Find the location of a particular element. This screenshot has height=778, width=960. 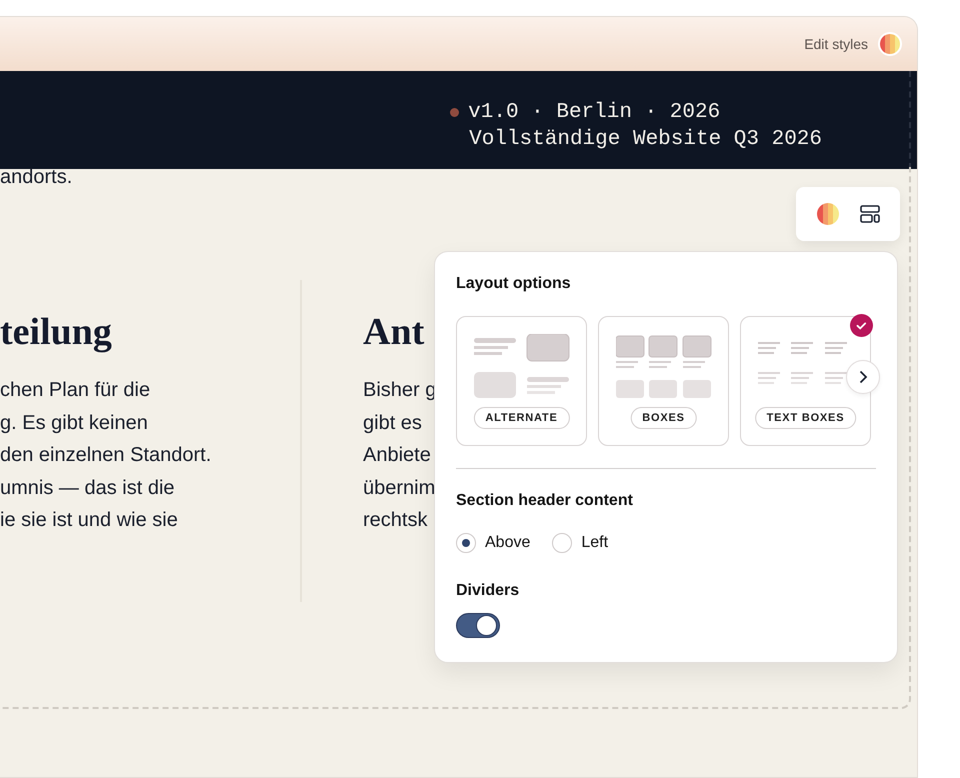

body-text: umnis — das ist die is located at coordinates (87, 488).